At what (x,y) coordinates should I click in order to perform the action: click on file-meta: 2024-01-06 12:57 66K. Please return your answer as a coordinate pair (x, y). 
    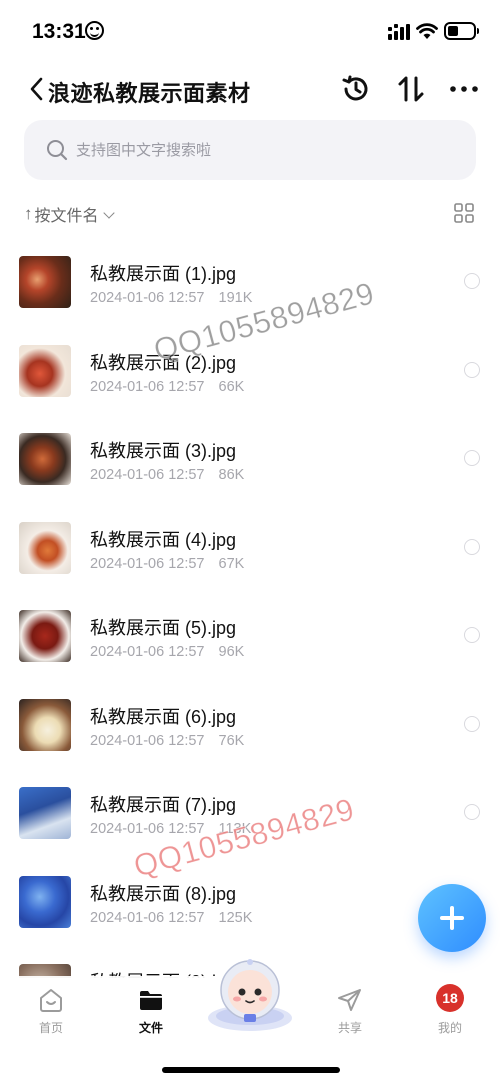
    Looking at the image, I should click on (167, 387).